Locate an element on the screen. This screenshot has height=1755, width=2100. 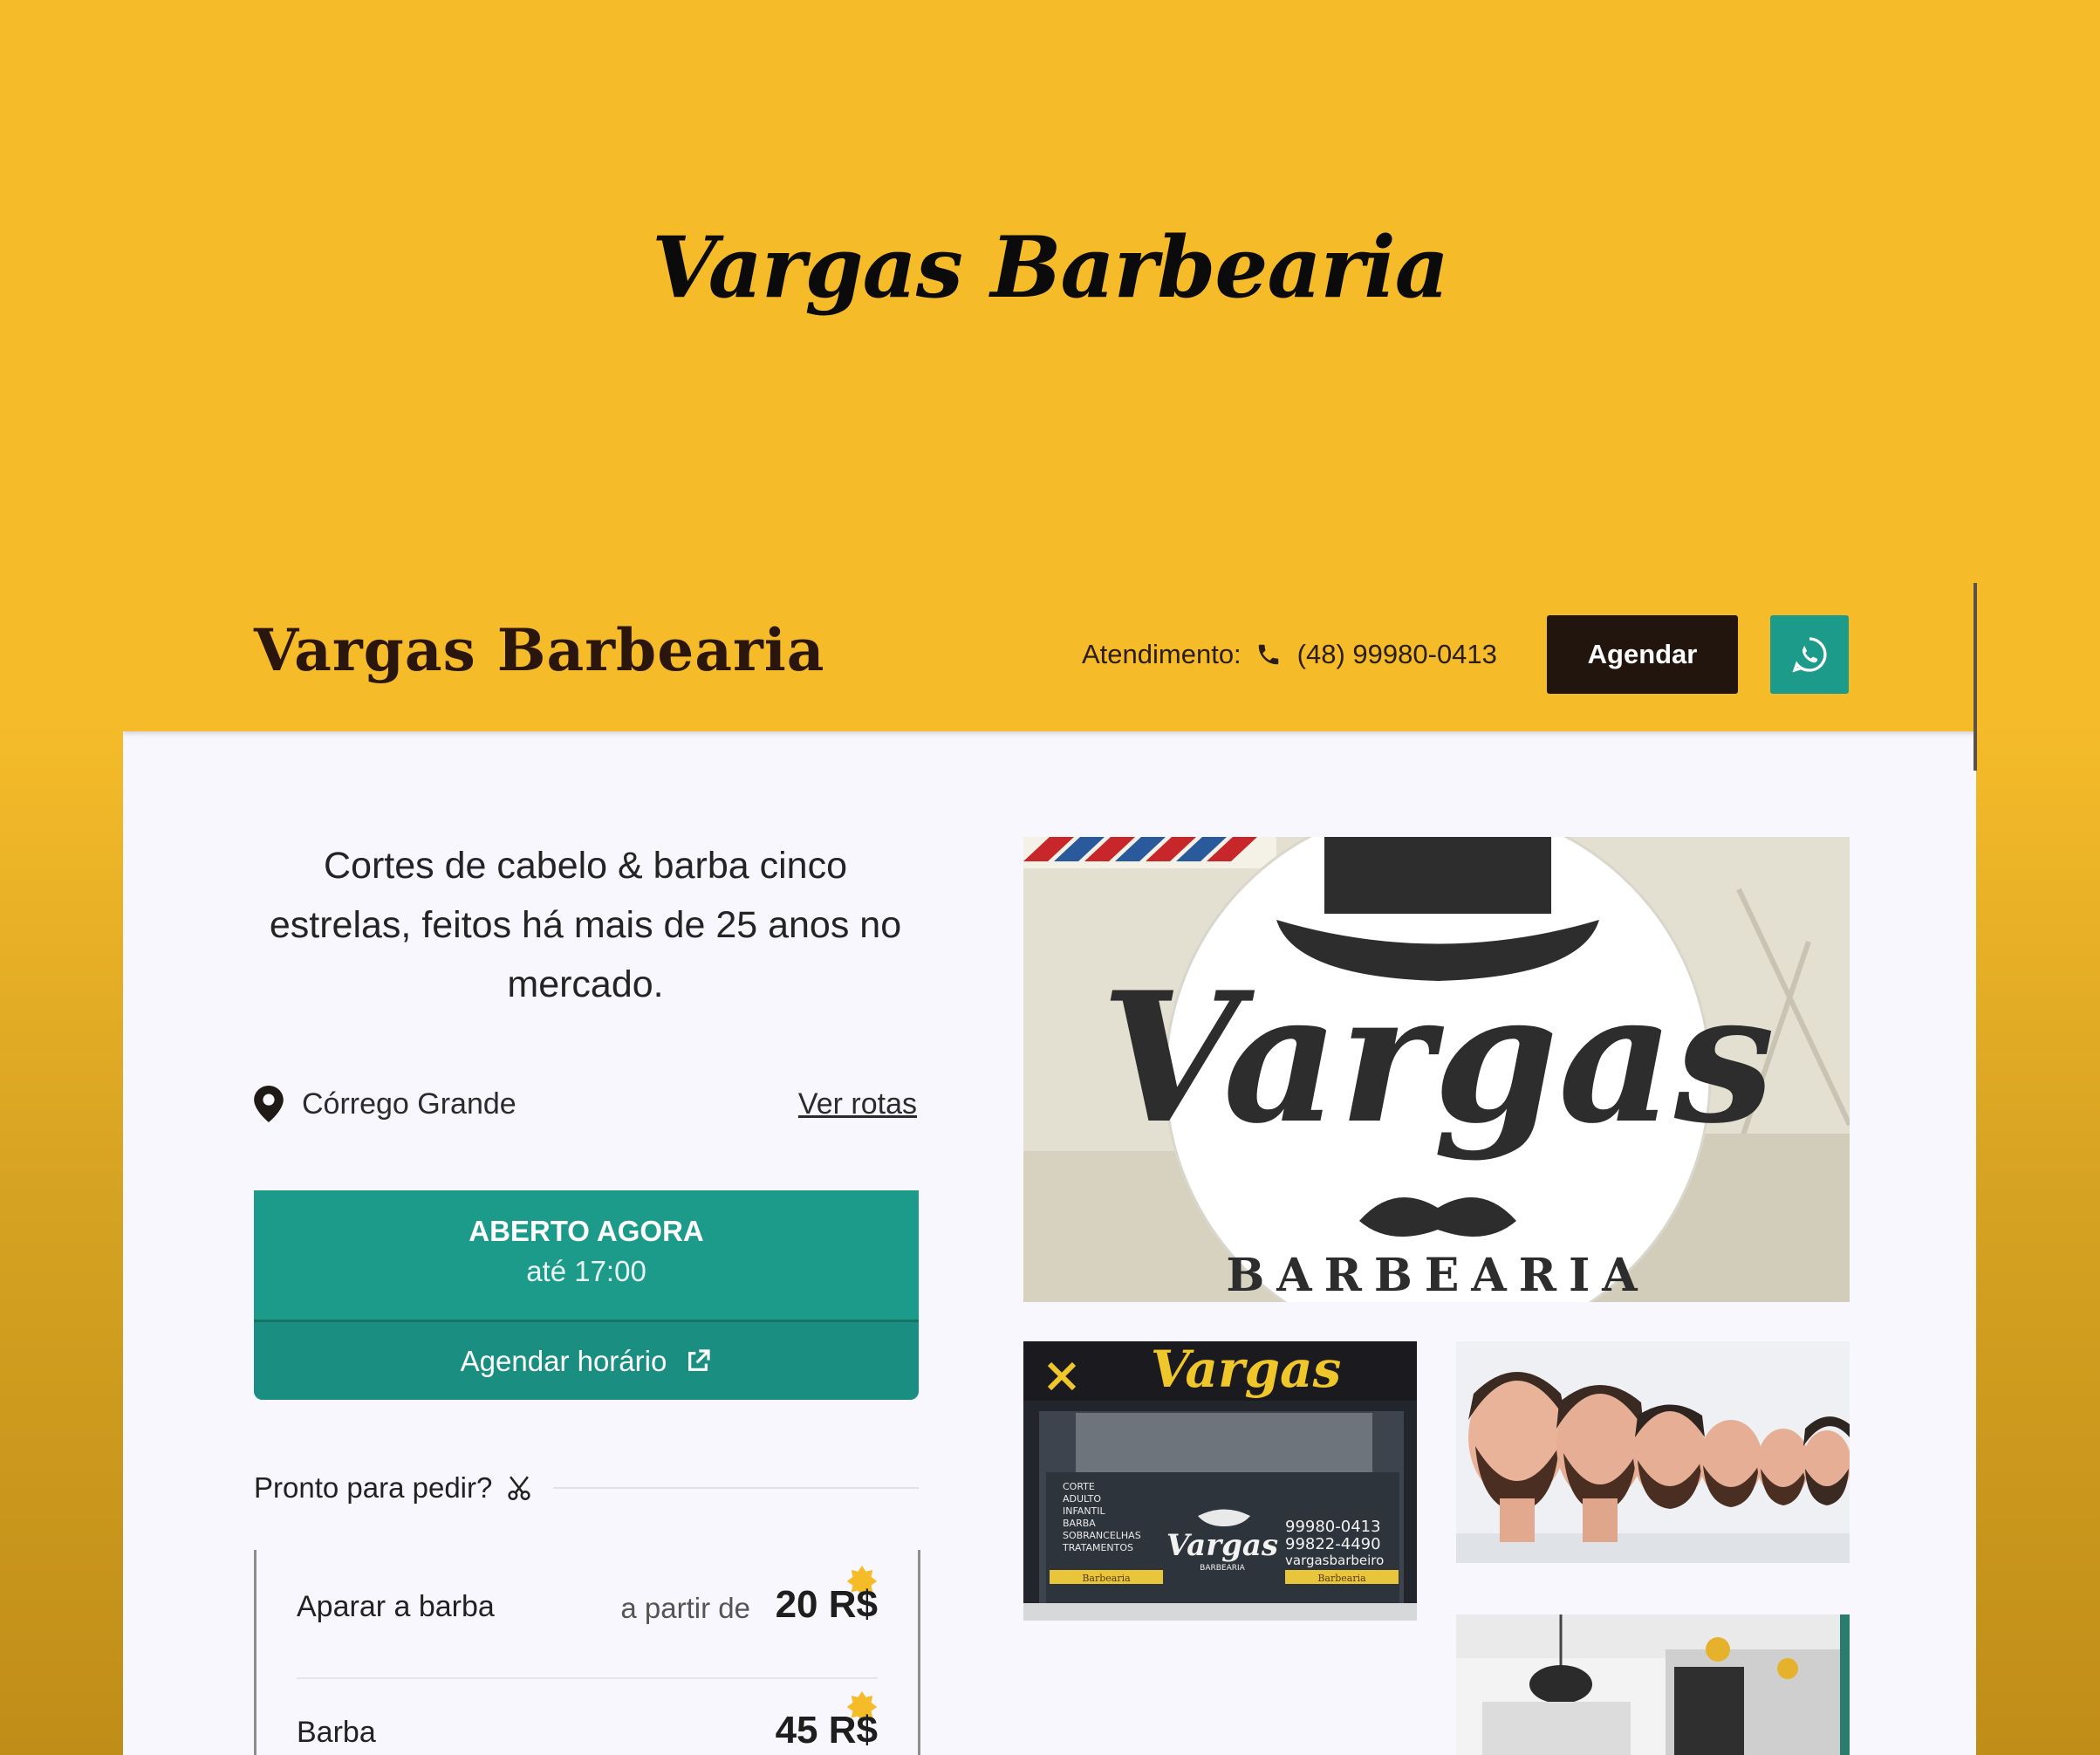
logo-script-text: Vargas is located at coordinates (1438, 1058).